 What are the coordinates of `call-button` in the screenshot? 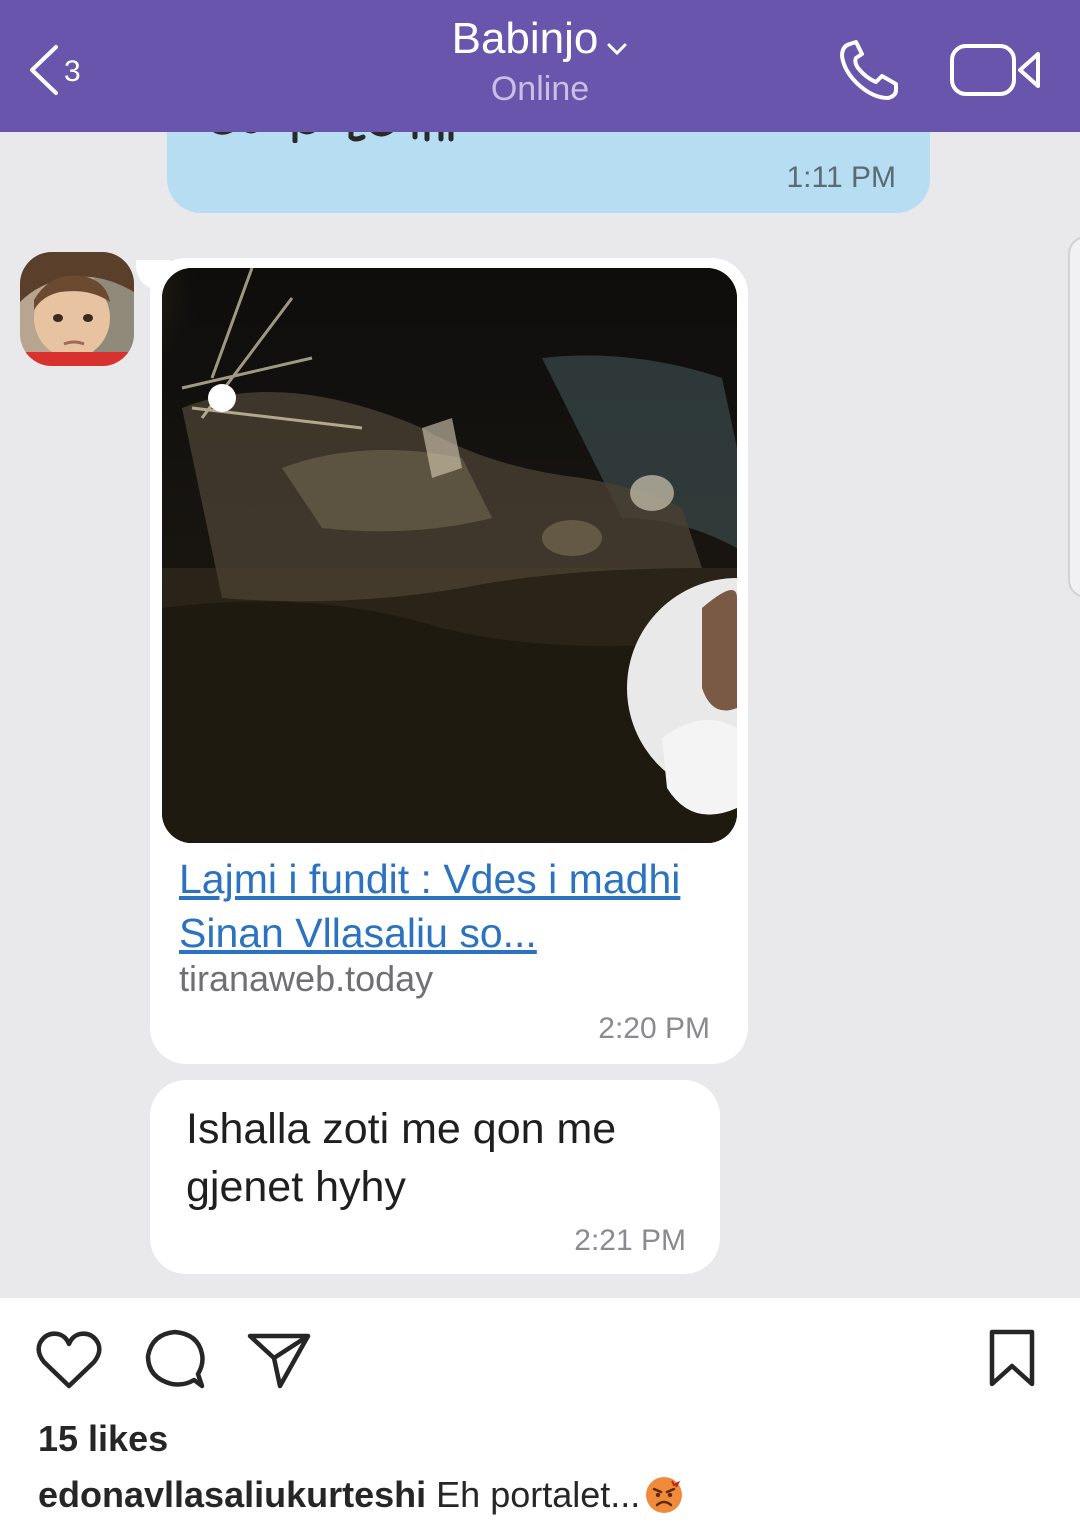 It's located at (869, 71).